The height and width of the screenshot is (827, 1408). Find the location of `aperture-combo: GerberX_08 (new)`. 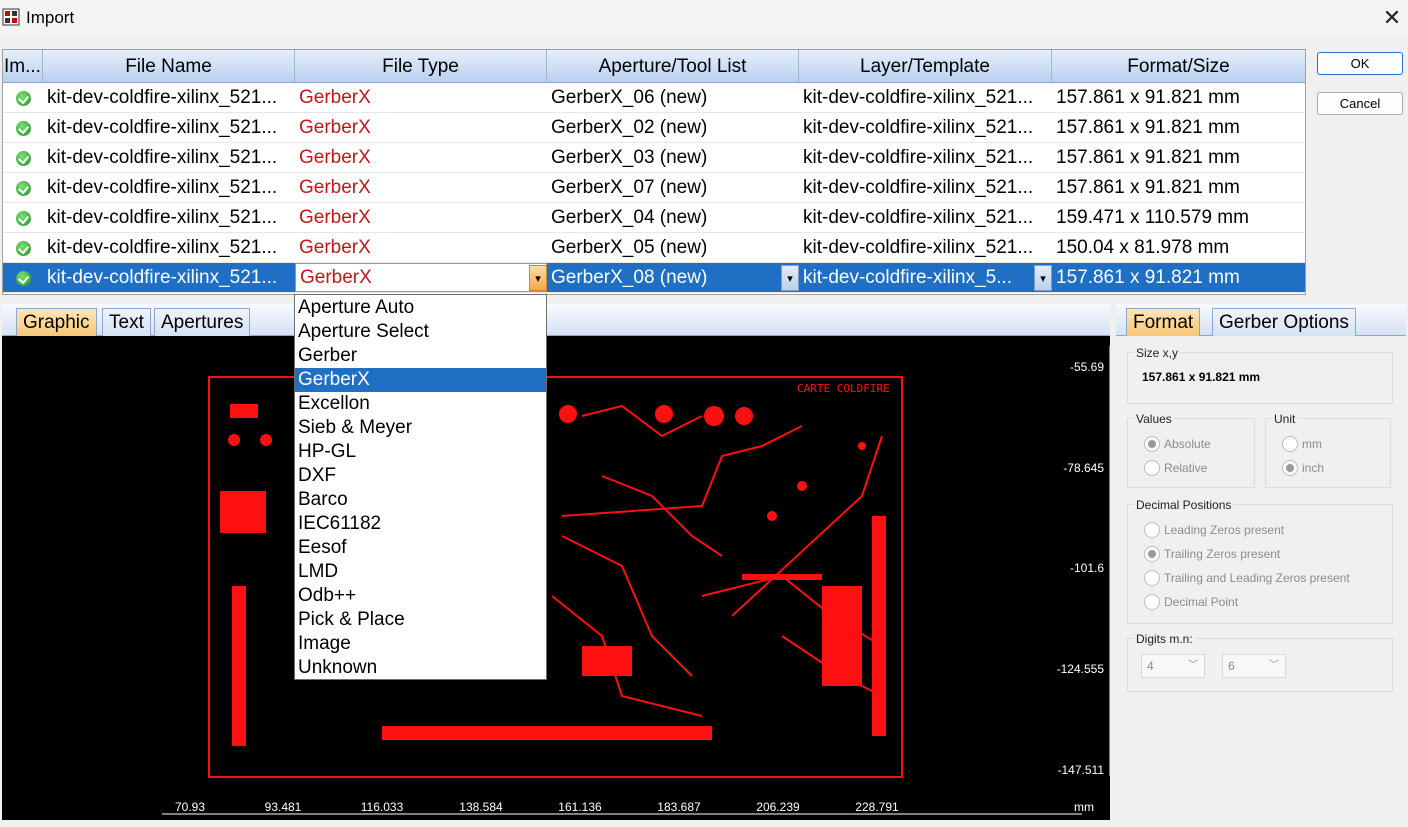

aperture-combo: GerberX_08 (new) is located at coordinates (664, 278).